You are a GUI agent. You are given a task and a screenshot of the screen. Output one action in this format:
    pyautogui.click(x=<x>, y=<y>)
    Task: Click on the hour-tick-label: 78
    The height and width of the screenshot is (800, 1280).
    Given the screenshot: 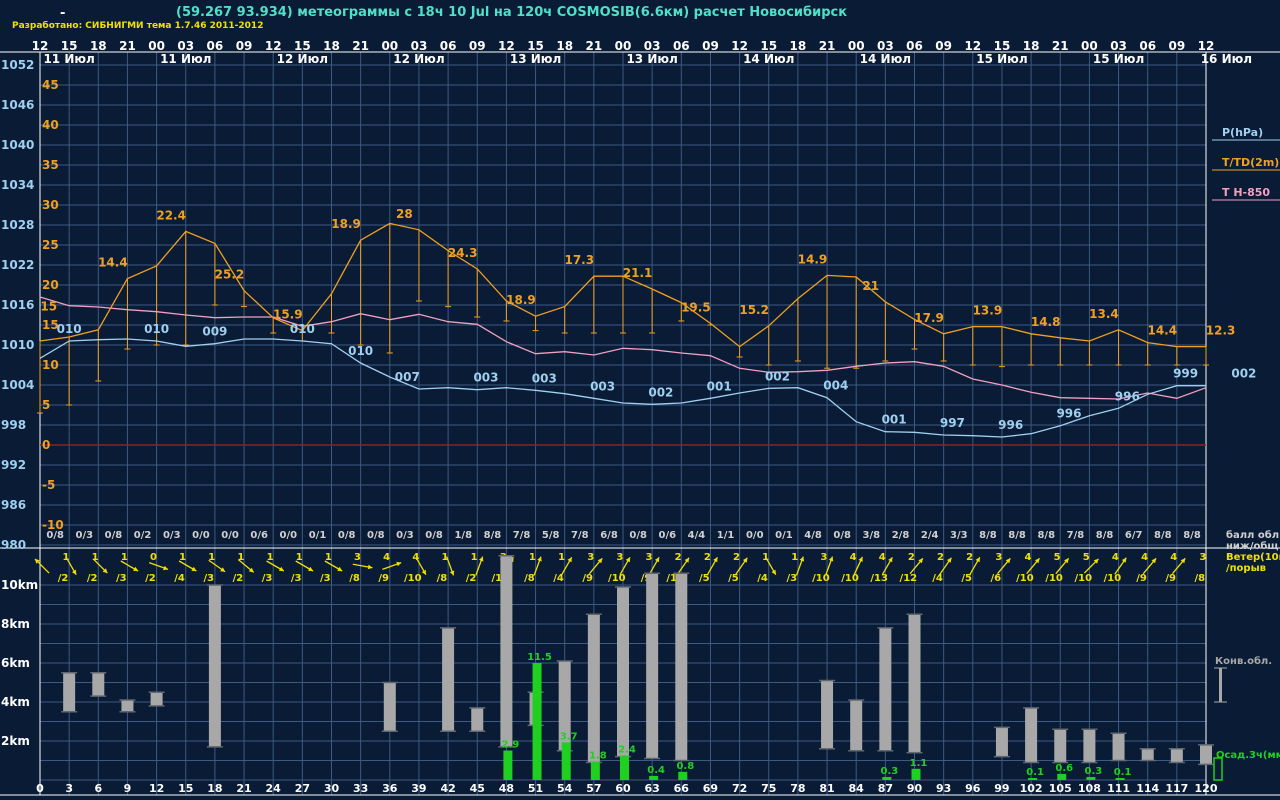 What is the action you would take?
    pyautogui.click(x=797, y=788)
    